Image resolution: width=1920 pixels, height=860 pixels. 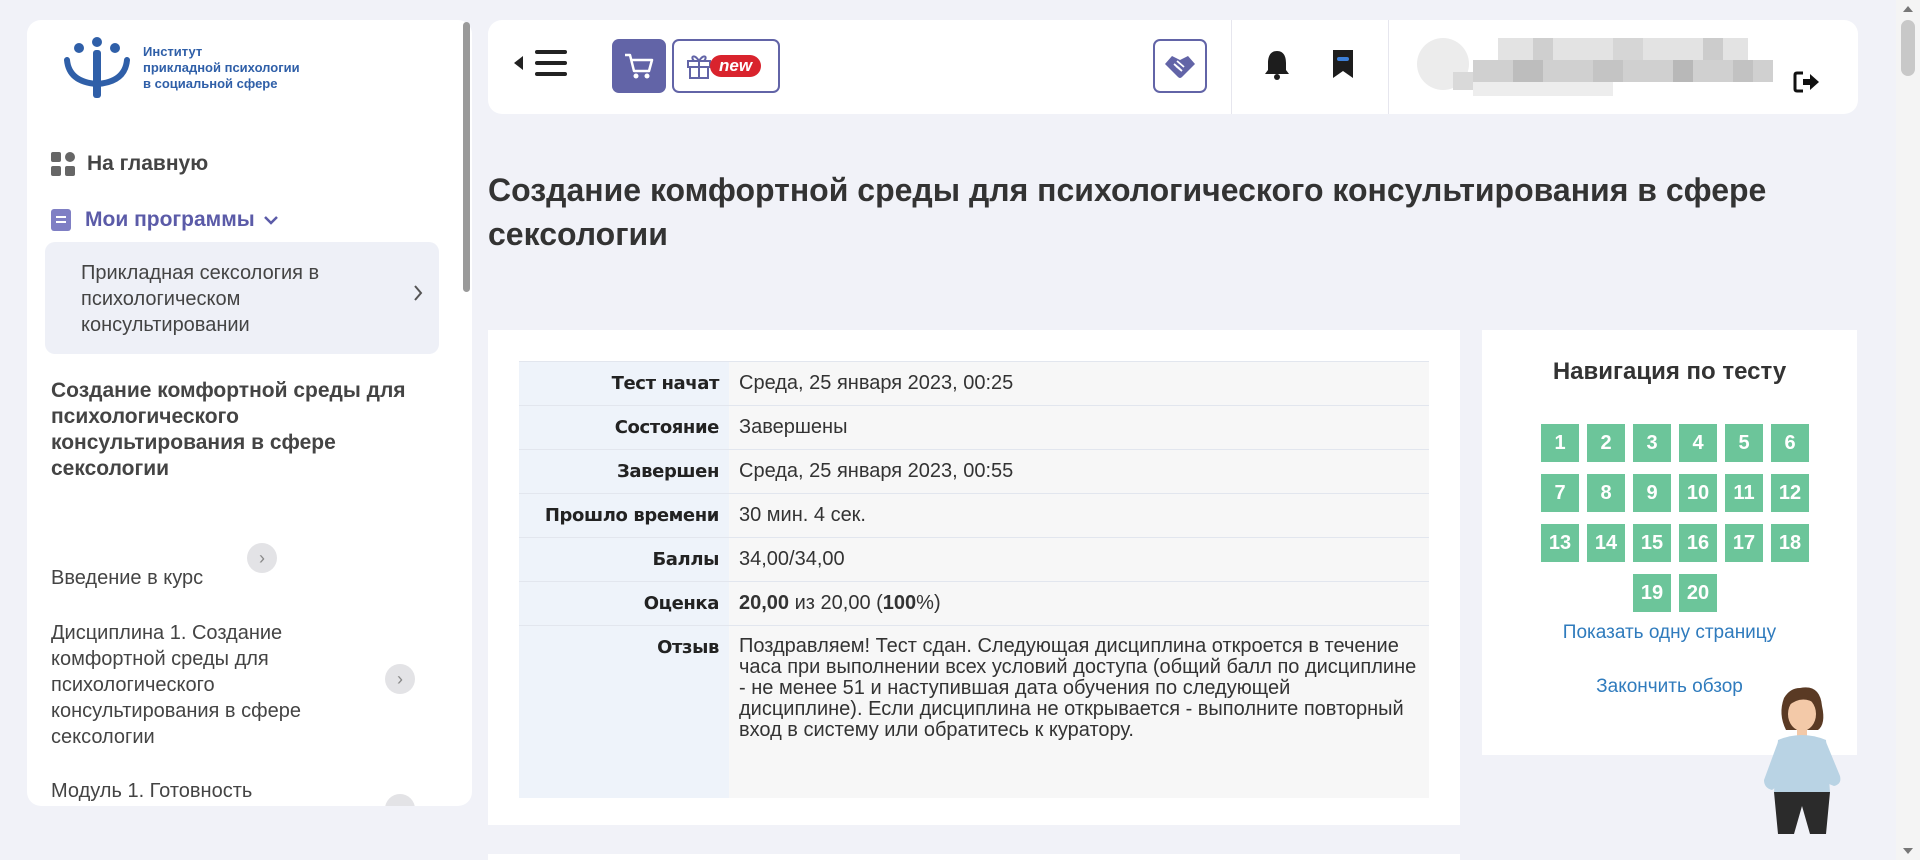 I want to click on table-row: Состояние Завершены, so click(x=974, y=427).